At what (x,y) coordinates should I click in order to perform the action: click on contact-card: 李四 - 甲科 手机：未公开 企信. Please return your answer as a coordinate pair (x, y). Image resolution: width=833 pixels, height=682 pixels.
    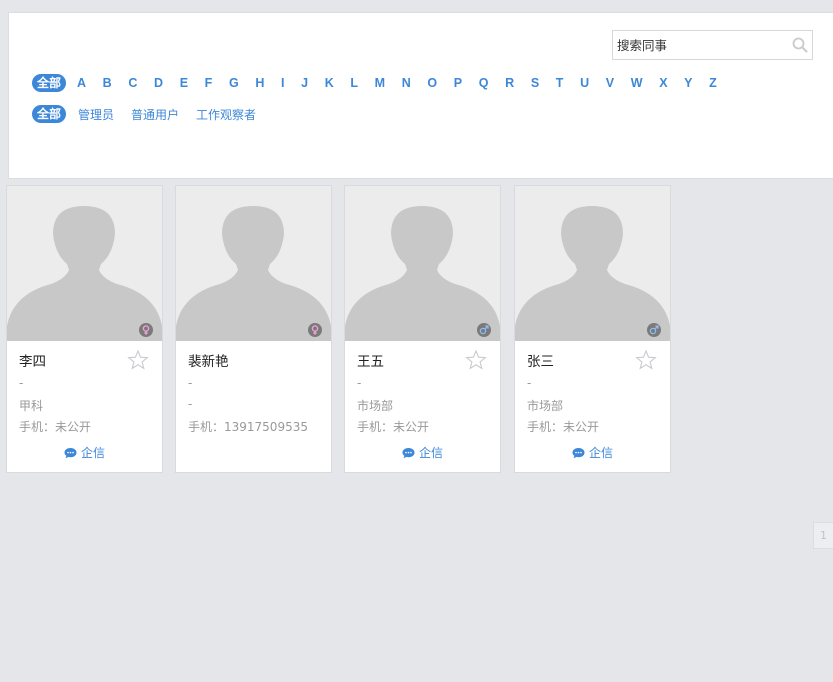
    Looking at the image, I should click on (84, 329).